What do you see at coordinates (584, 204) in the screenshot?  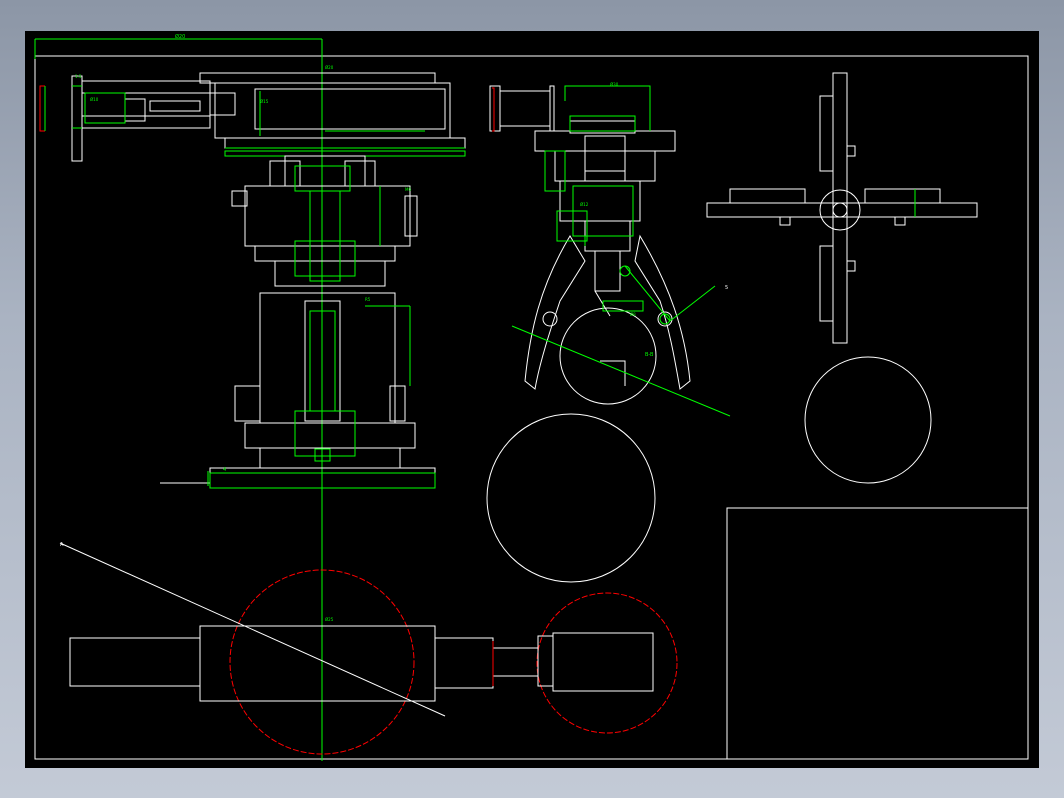 I see `dim-text: Ø12` at bounding box center [584, 204].